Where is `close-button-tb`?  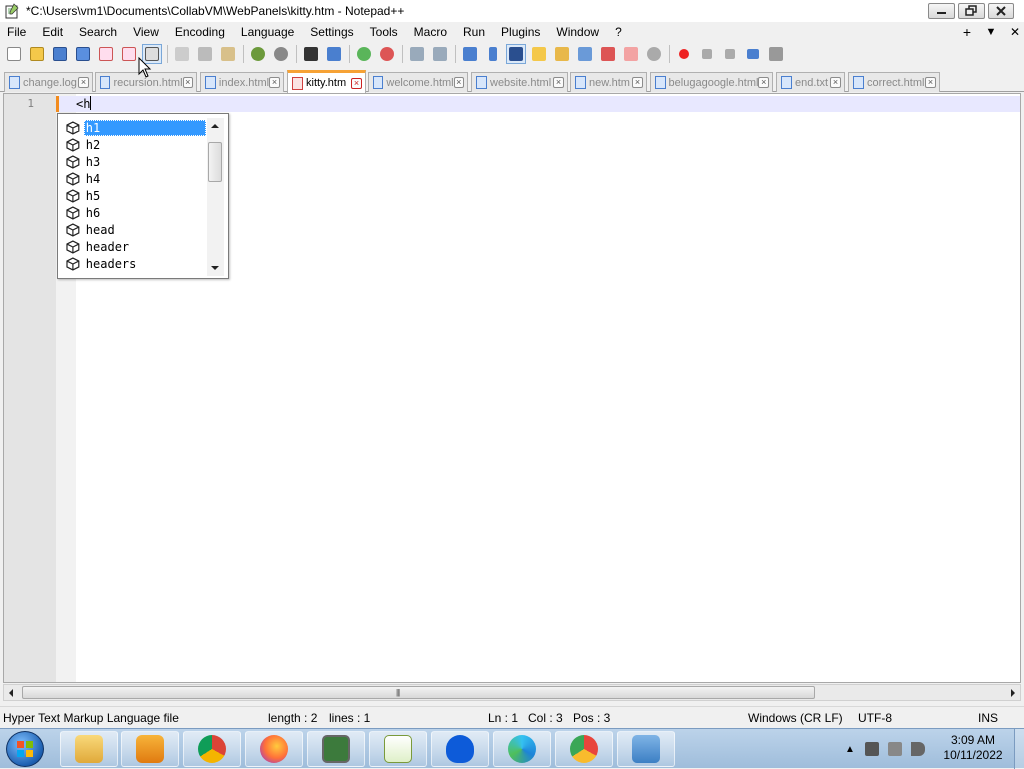 close-button-tb is located at coordinates (106, 54).